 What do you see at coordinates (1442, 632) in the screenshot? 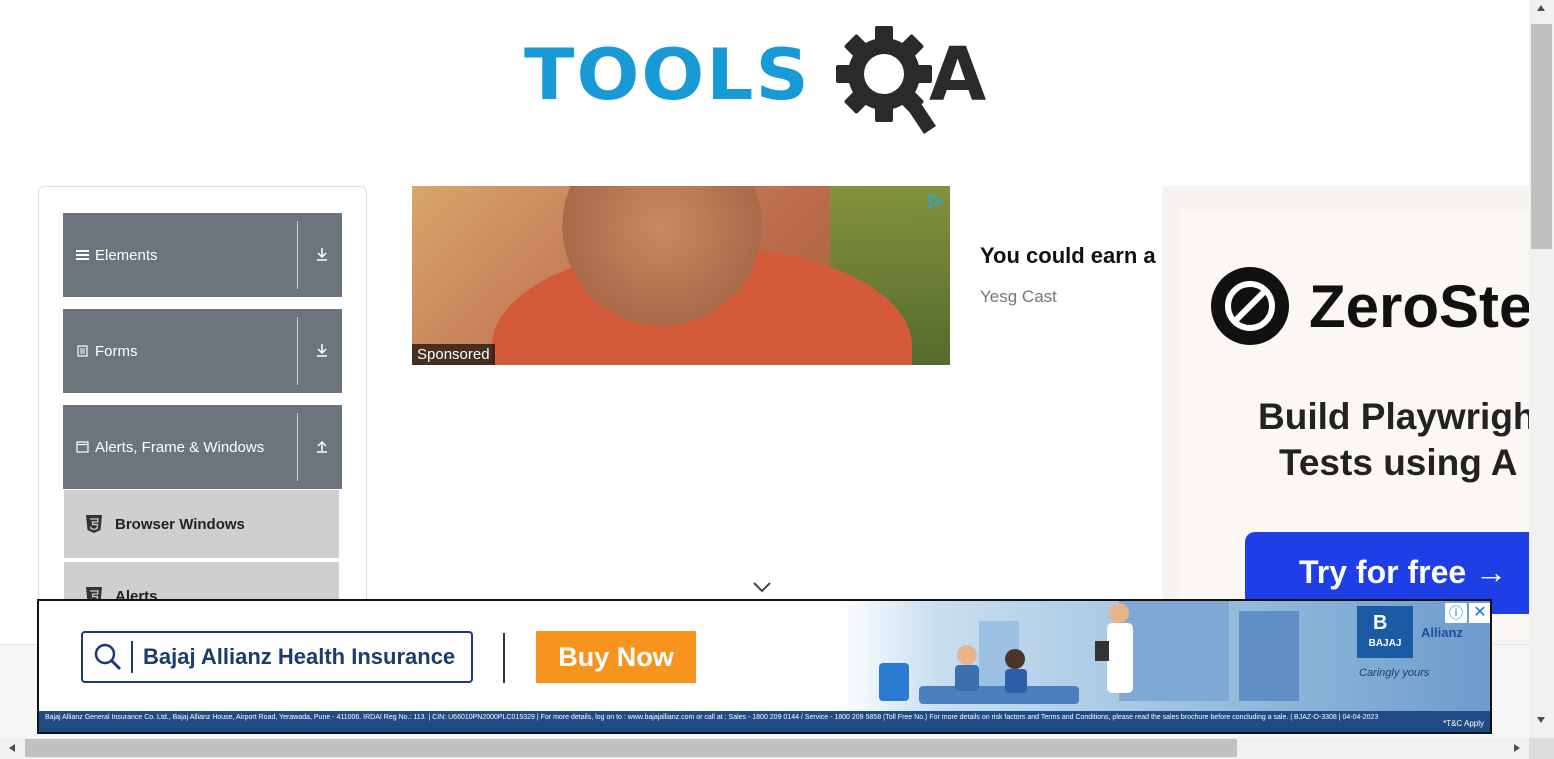
I see `allianz-logo-text: Allianz` at bounding box center [1442, 632].